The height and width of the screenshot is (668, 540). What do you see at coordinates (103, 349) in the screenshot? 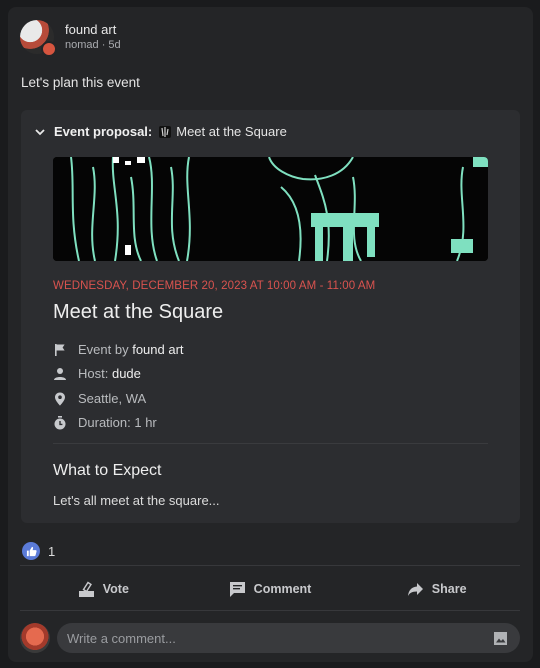
I see `organizer-prefix: Event by` at bounding box center [103, 349].